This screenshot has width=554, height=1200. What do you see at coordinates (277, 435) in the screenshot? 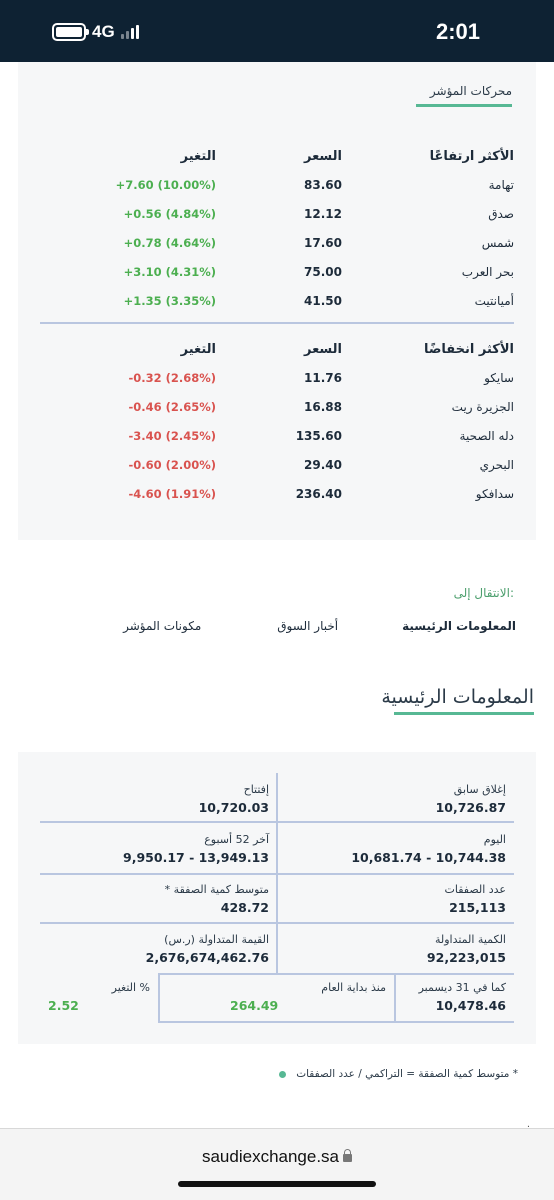
I see `table-row: دله الصحية 135.60 -3.40 (2.45%)` at bounding box center [277, 435].